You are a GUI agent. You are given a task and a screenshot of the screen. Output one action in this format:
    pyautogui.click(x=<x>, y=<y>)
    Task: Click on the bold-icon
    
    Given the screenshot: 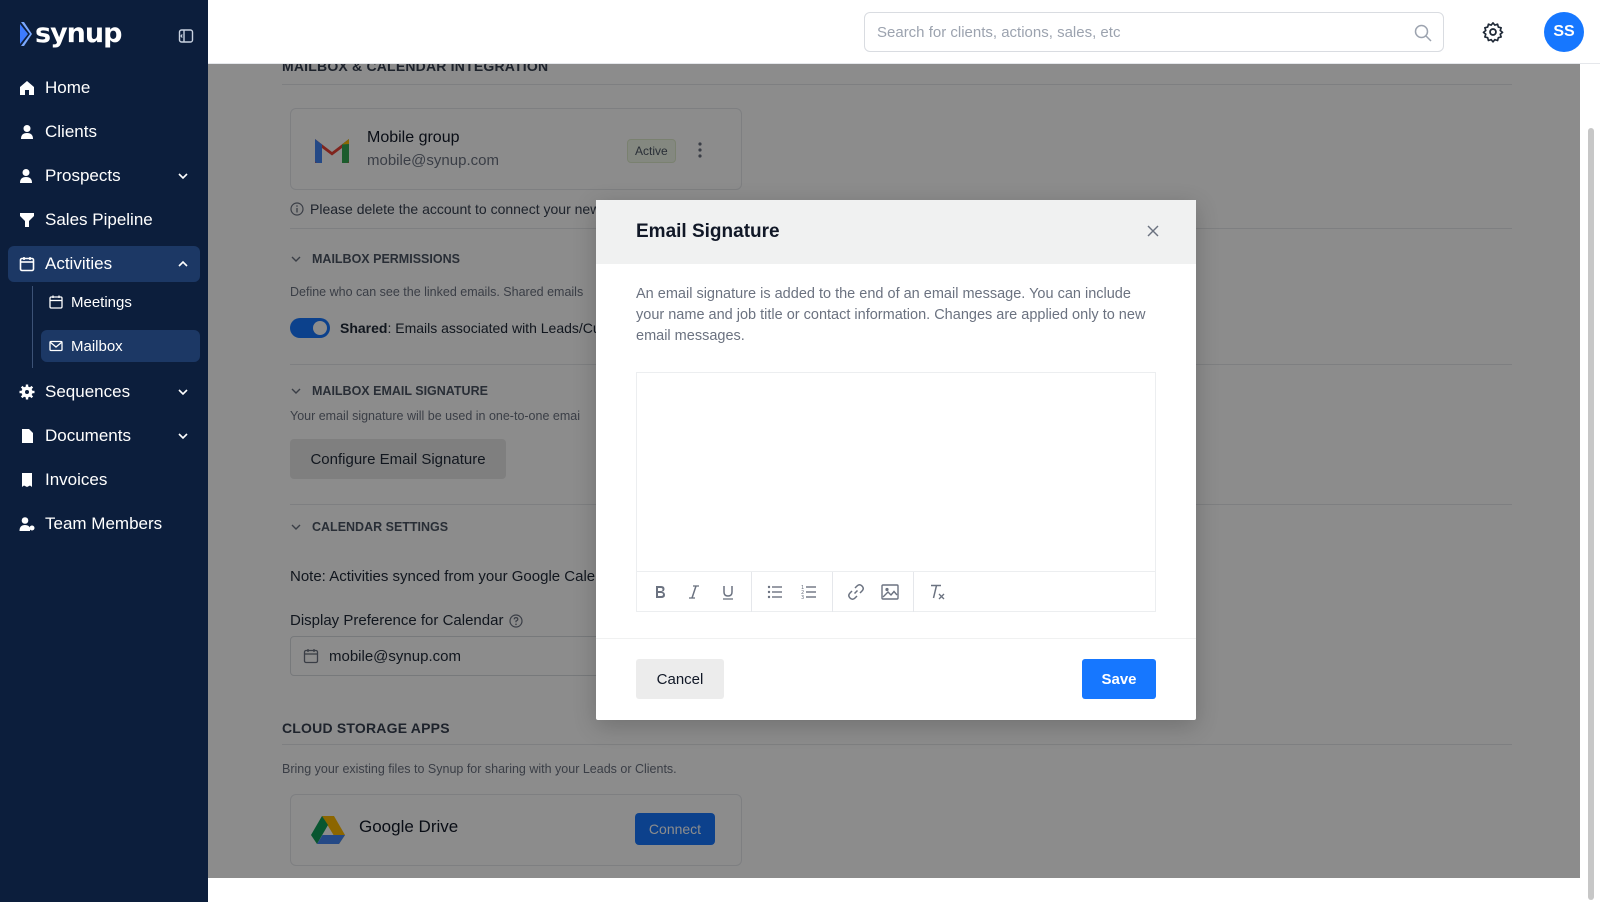 What is the action you would take?
    pyautogui.click(x=660, y=592)
    